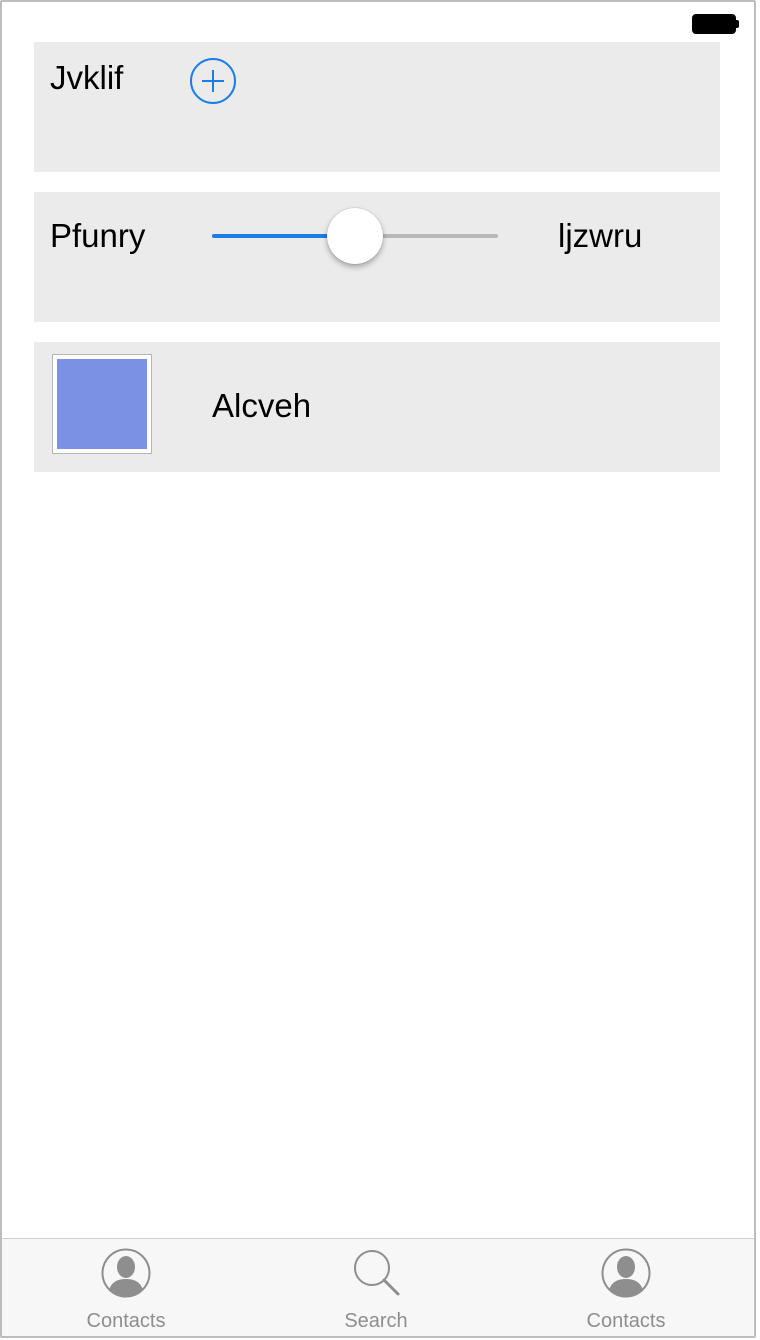 The height and width of the screenshot is (1340, 760). I want to click on slider, so click(355, 236).